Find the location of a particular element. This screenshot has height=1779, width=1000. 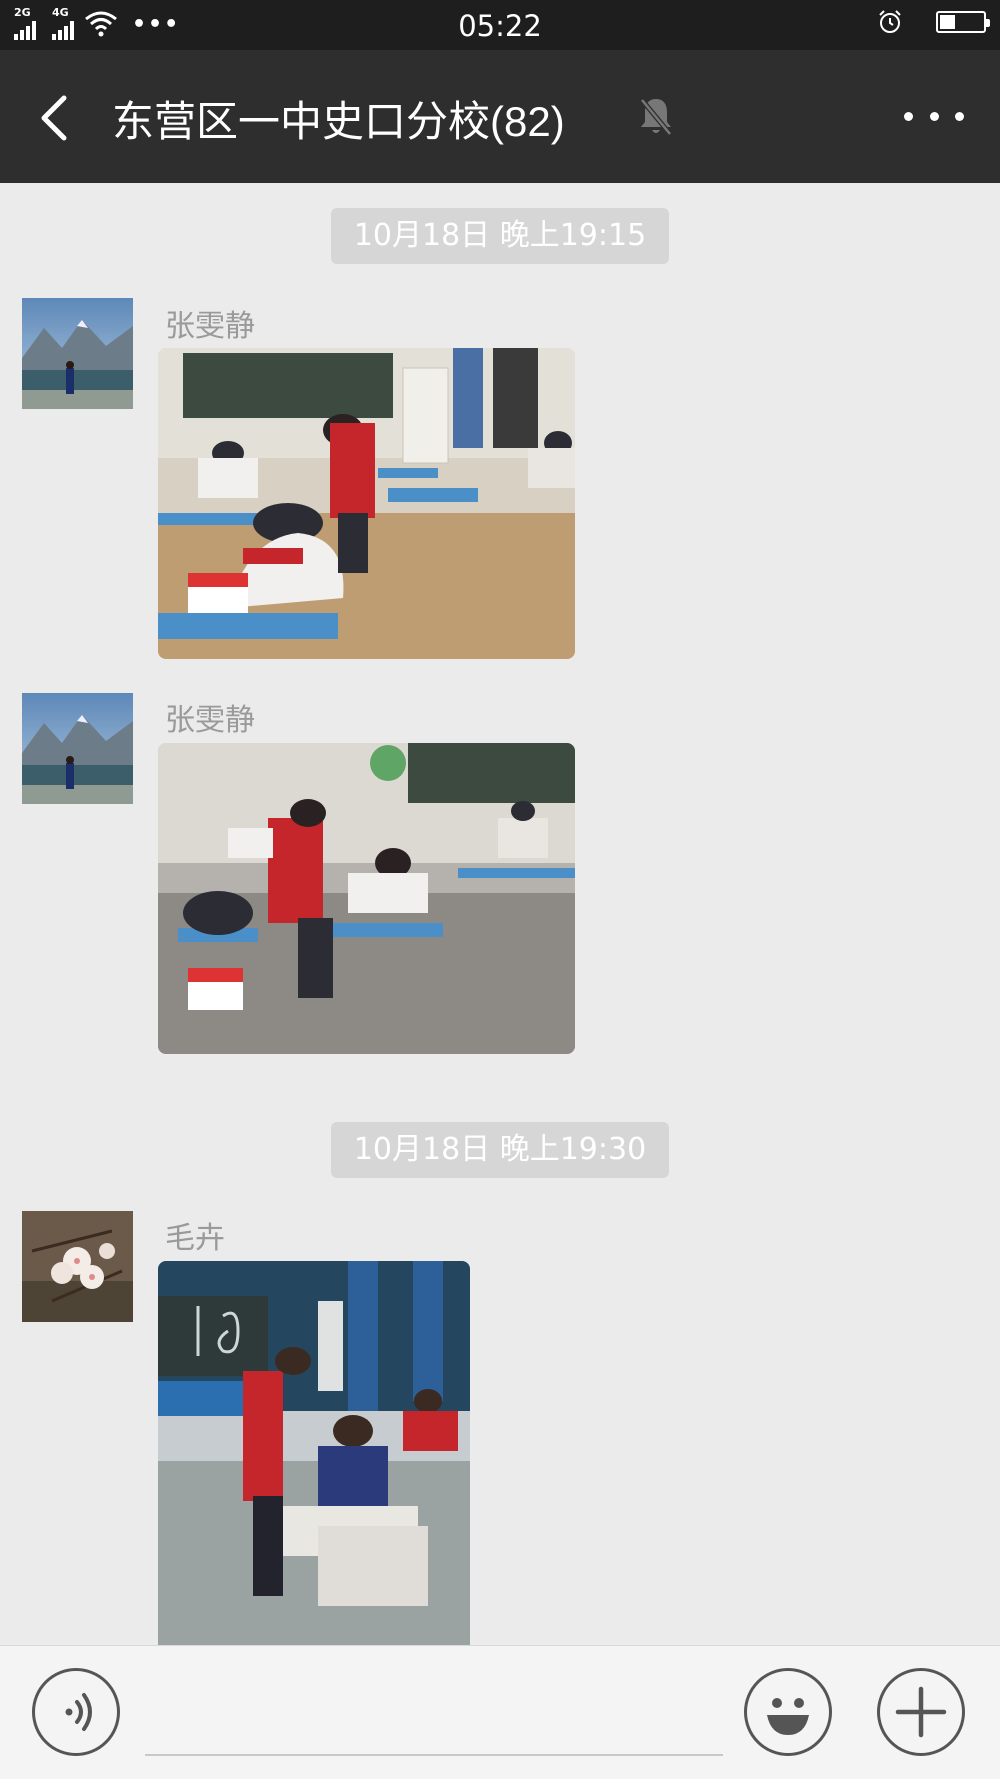

battery-icon is located at coordinates (963, 22).